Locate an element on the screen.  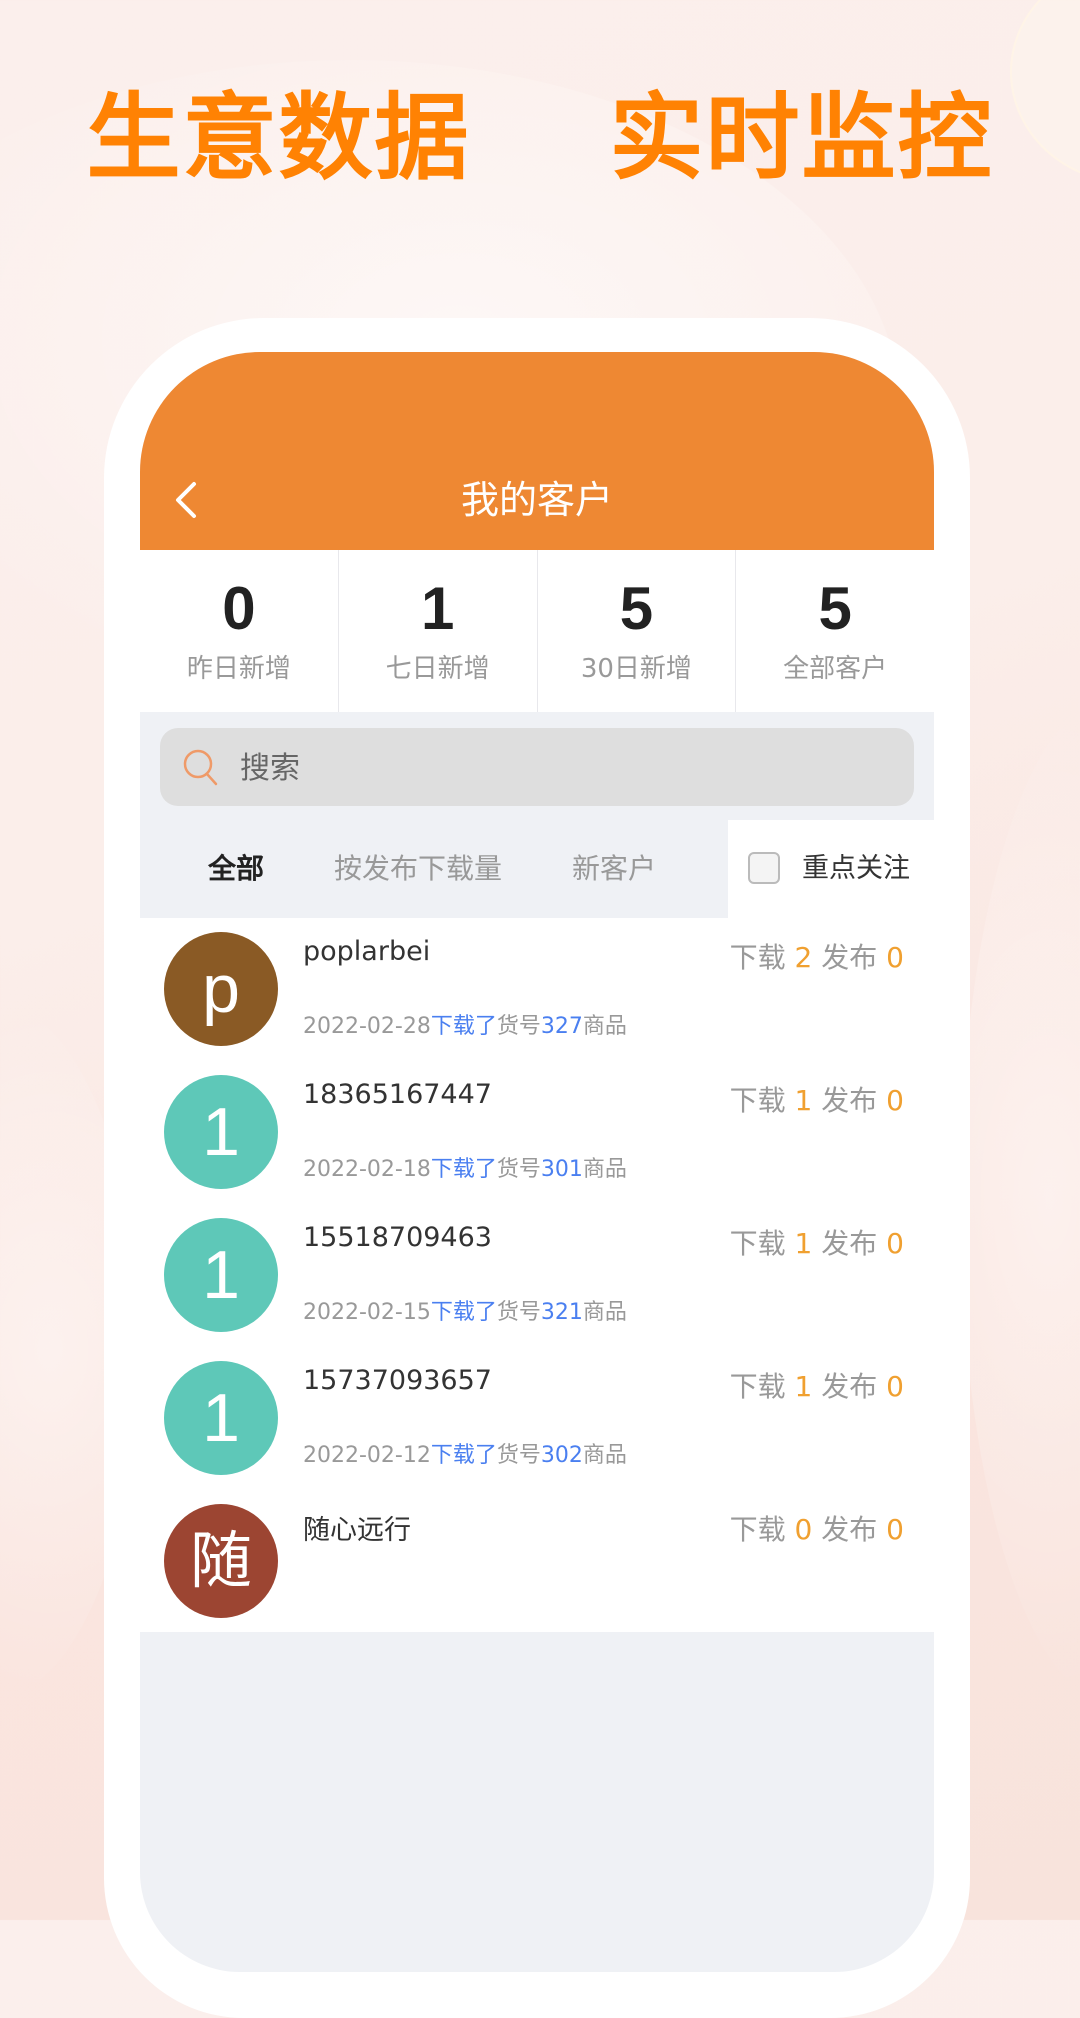
activity-line: 2022-02-12下载了货号302商品 is located at coordinates (465, 1453).